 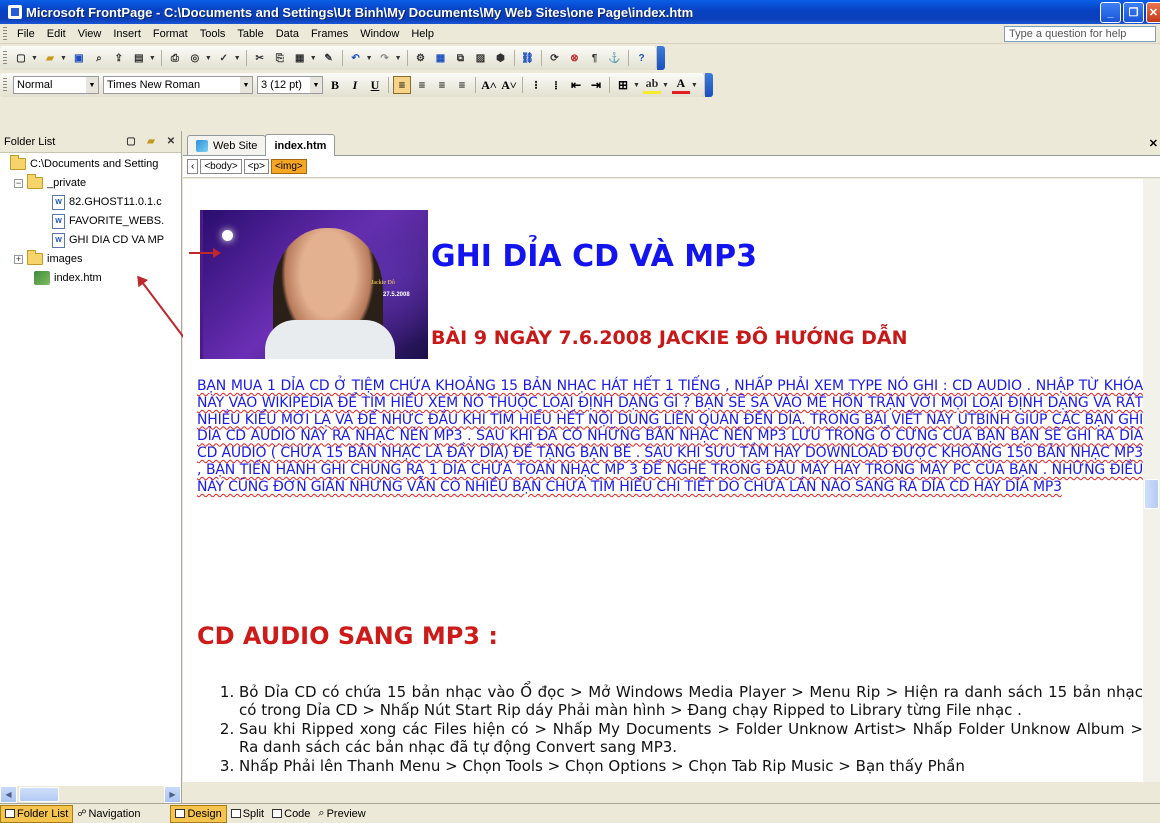 I want to click on restore-button: ❐, so click(x=1133, y=12).